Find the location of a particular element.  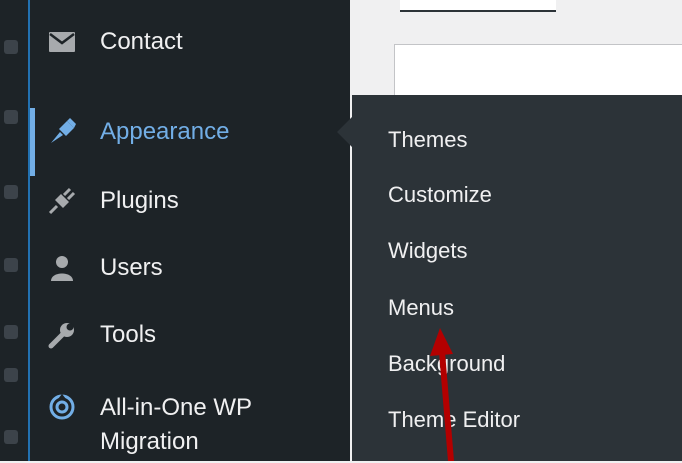

menu-item-plugins: Plugins is located at coordinates (190, 201).